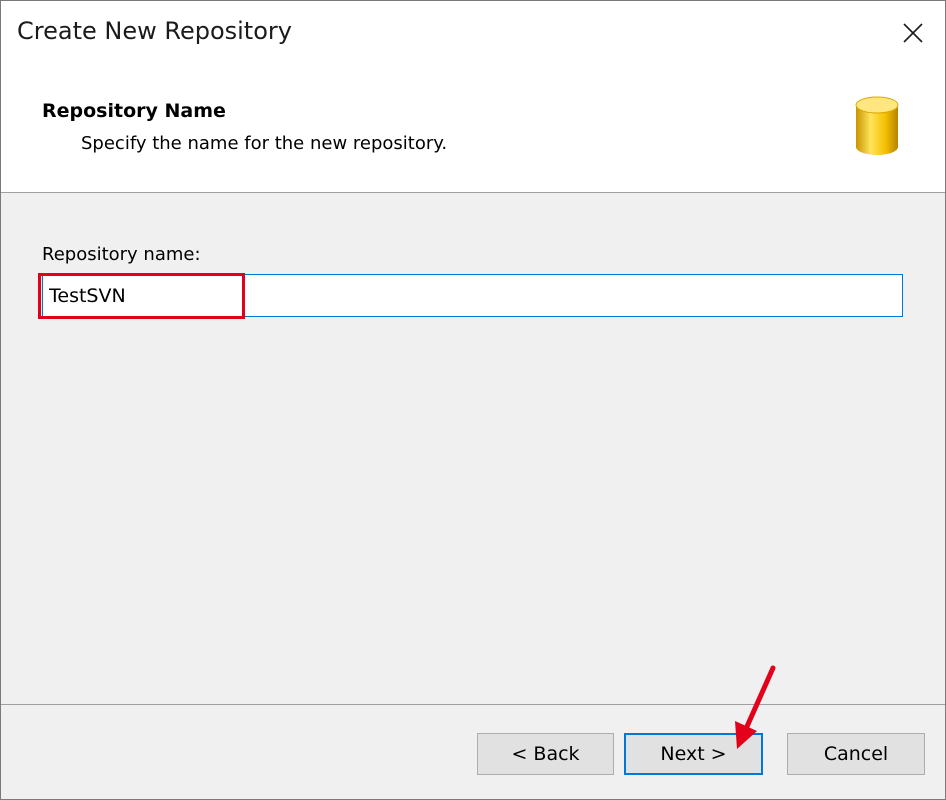  I want to click on title-bar: Create New Repository, so click(473, 33).